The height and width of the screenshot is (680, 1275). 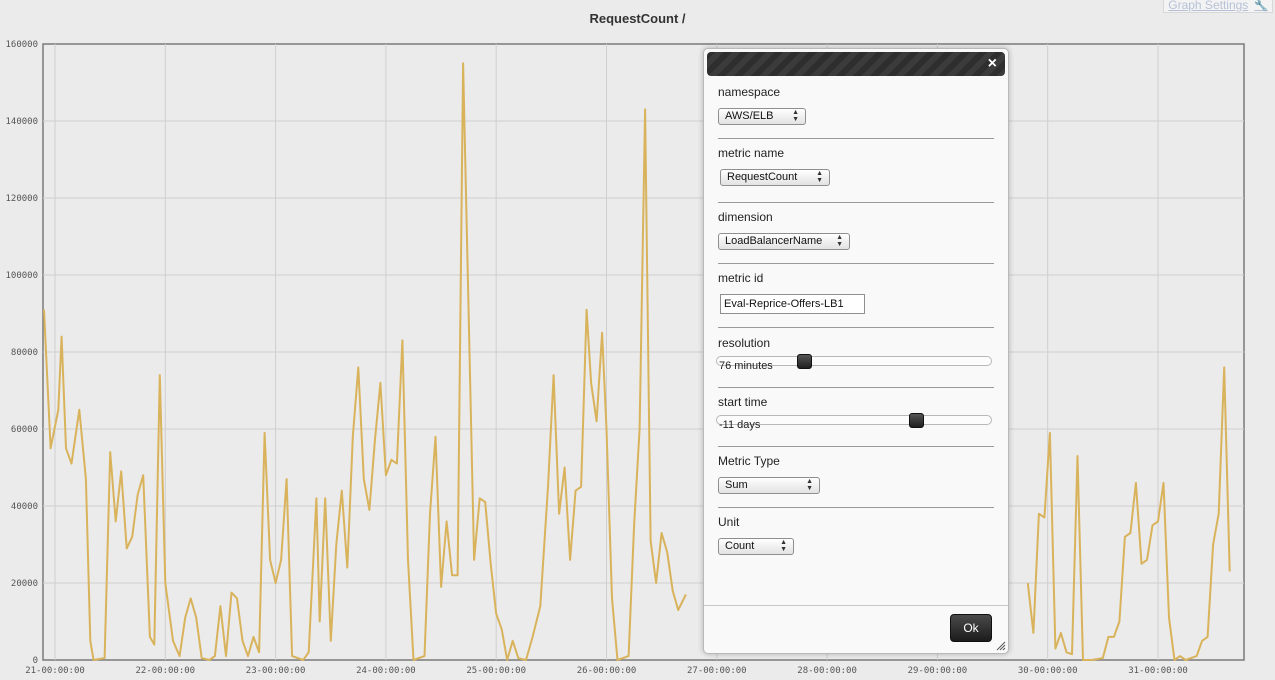 What do you see at coordinates (24, 430) in the screenshot?
I see `y-tick-label: 60000` at bounding box center [24, 430].